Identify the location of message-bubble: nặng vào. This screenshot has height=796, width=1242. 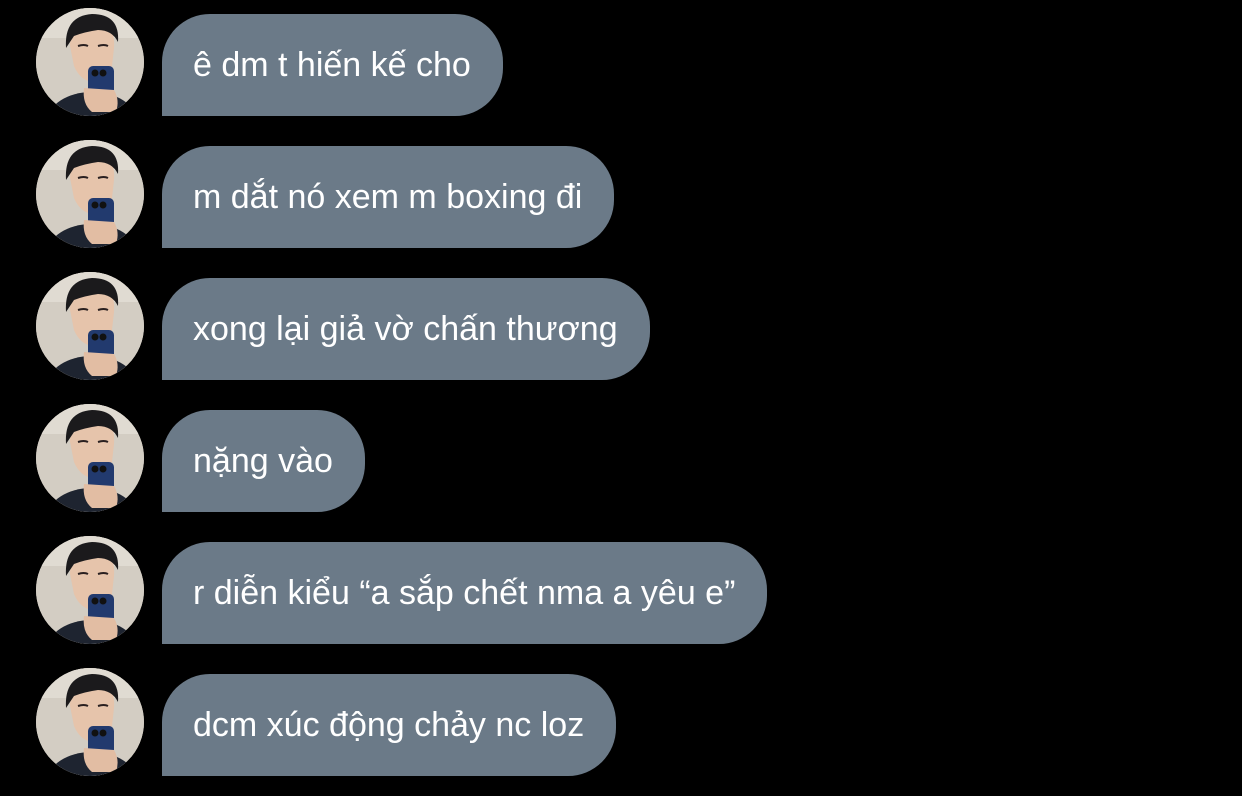
(263, 461).